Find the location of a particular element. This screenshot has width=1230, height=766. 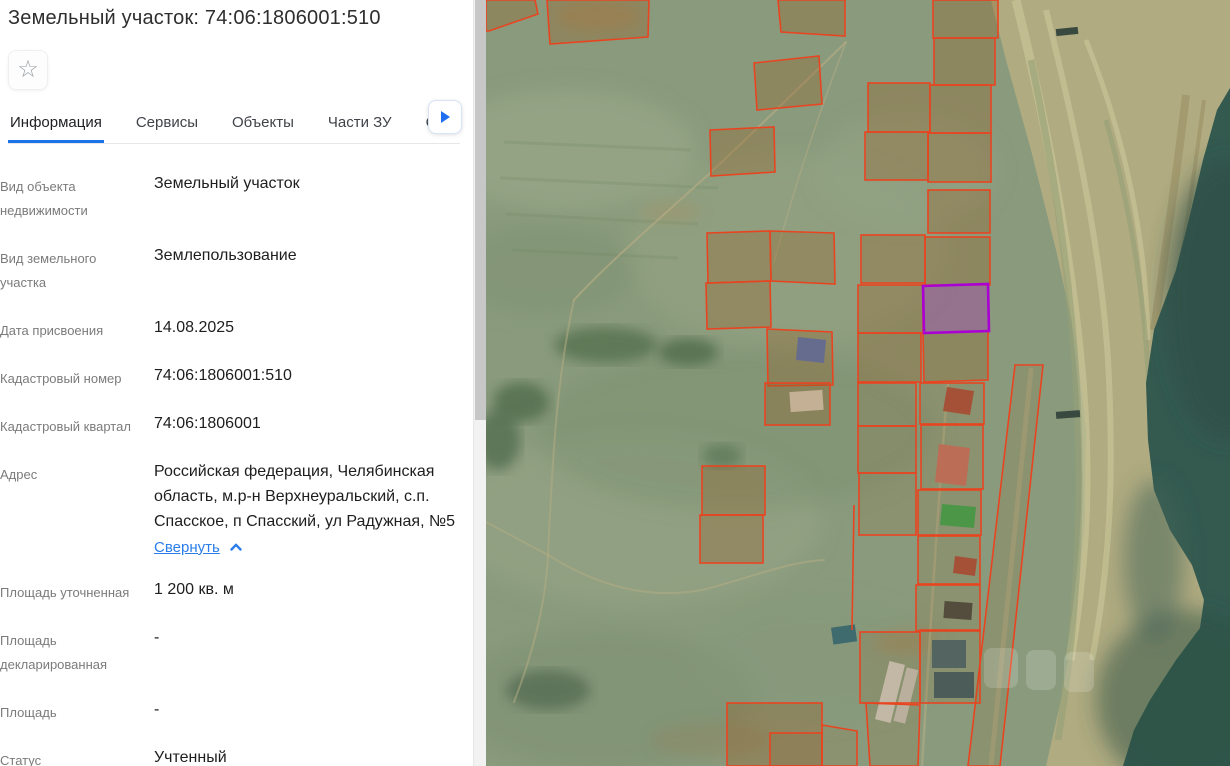

field-row: Площадь - is located at coordinates (243, 711).